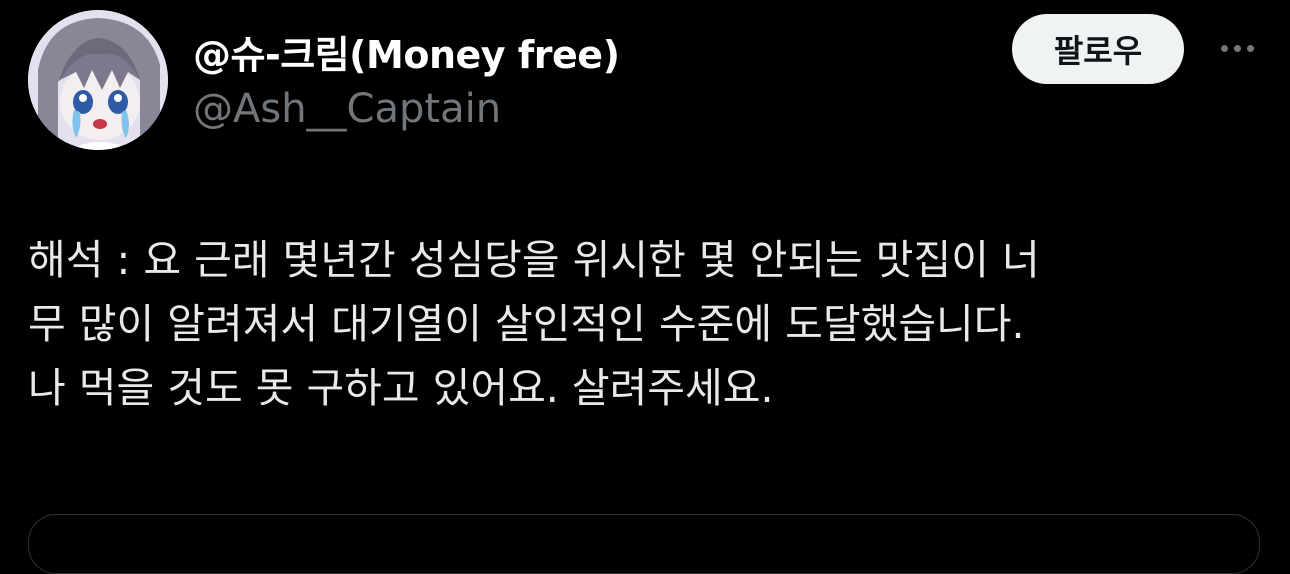  I want to click on tweet-text-line: 나 먹을 것도 못 구하고 있어요. 살려주세요., so click(401, 388).